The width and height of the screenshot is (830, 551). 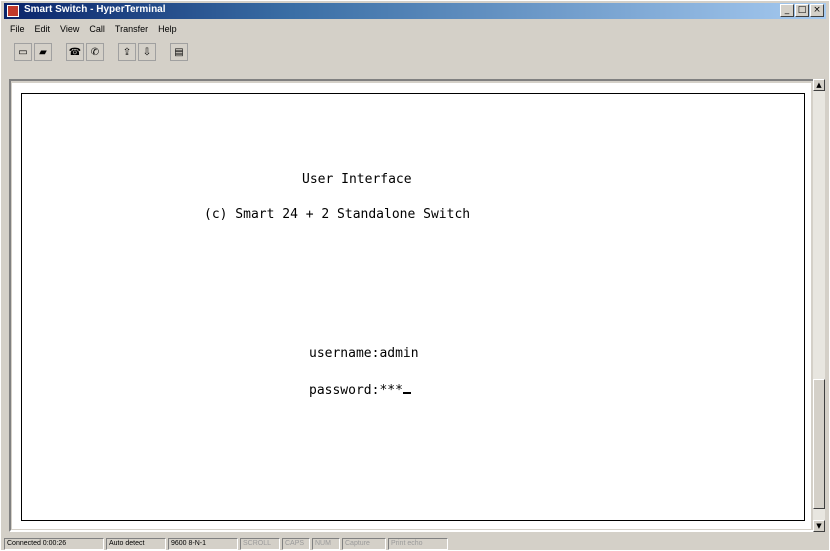 I want to click on text-cursor, so click(x=406, y=387).